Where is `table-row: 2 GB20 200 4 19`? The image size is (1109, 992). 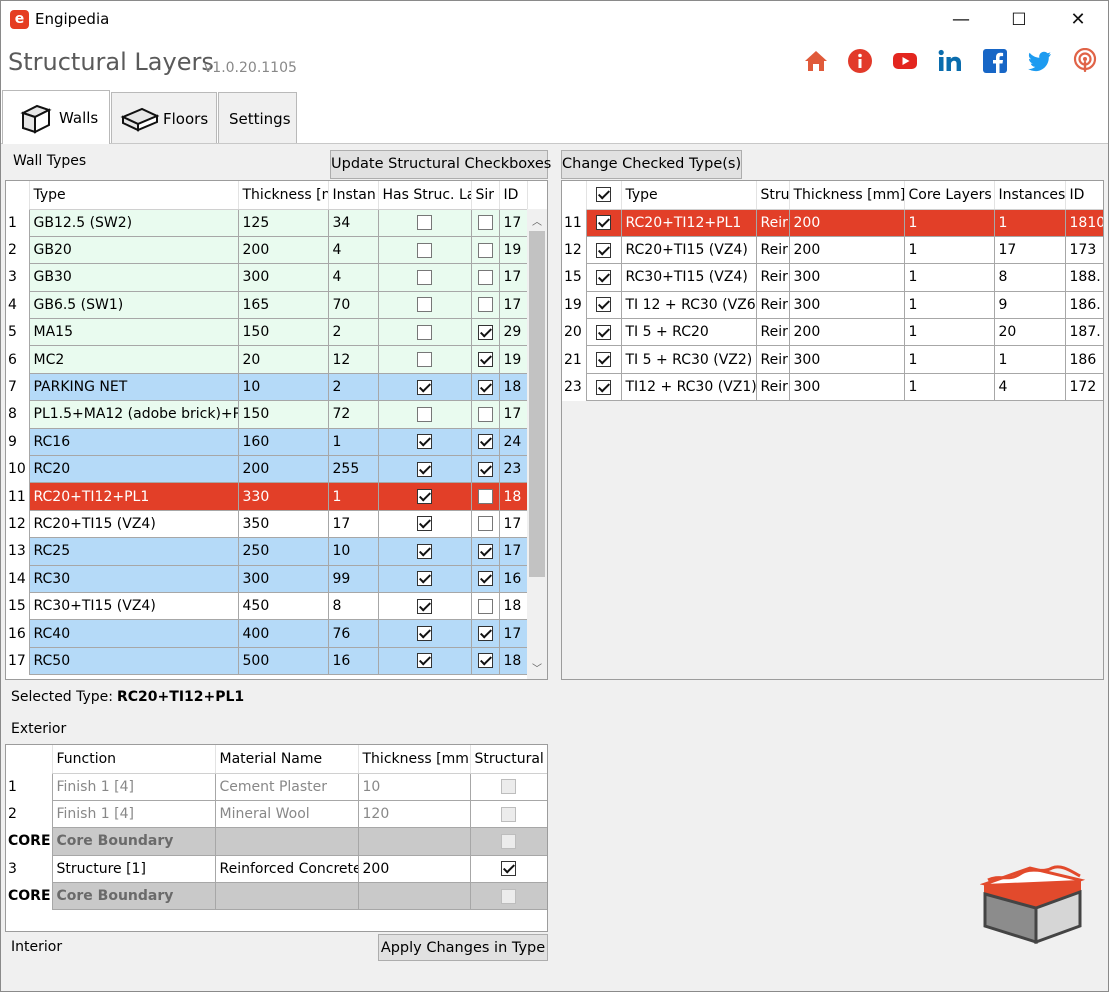 table-row: 2 GB20 200 4 19 is located at coordinates (267, 250).